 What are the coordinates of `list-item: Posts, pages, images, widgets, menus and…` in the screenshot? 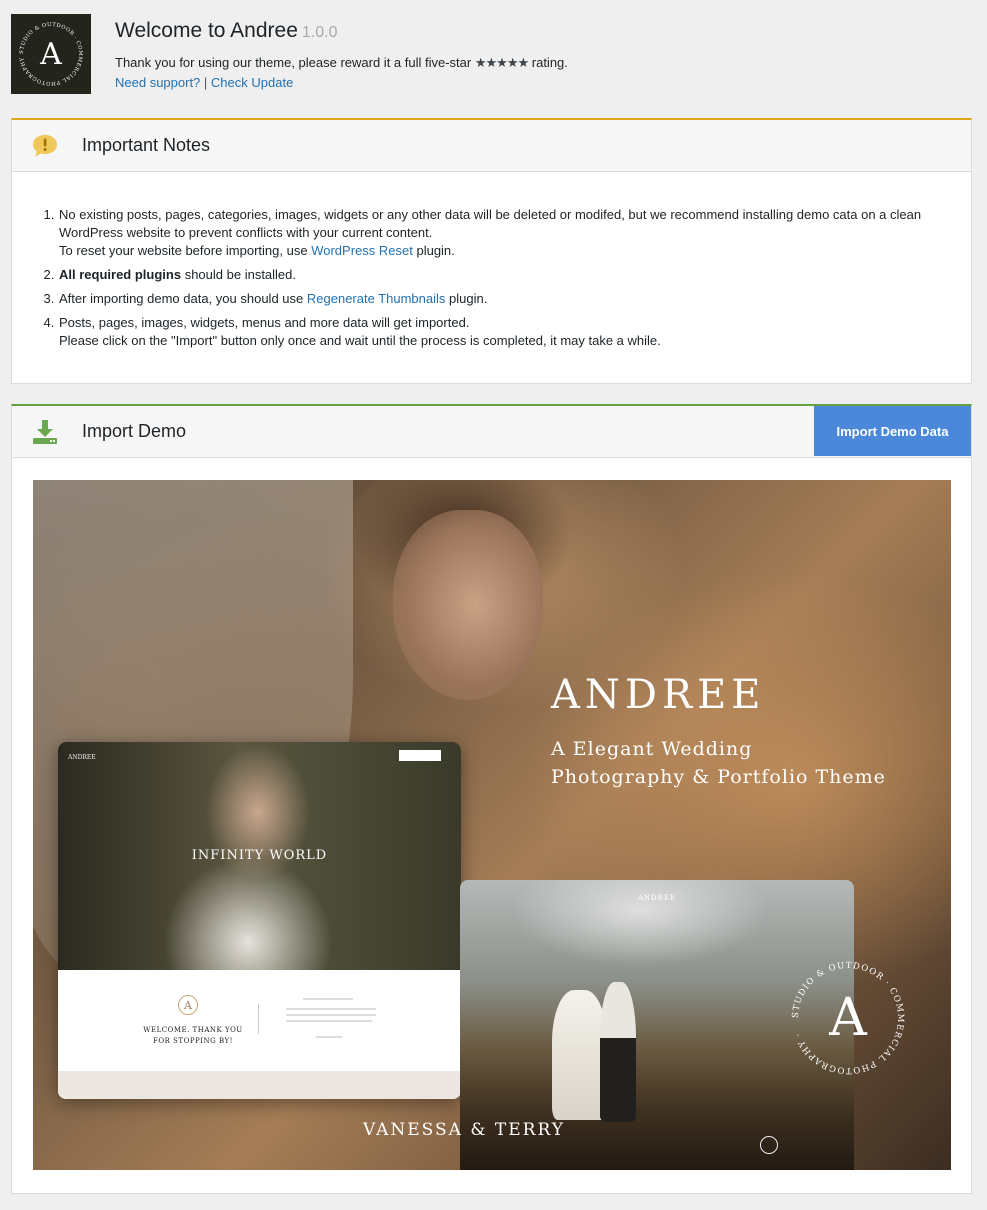 It's located at (499, 332).